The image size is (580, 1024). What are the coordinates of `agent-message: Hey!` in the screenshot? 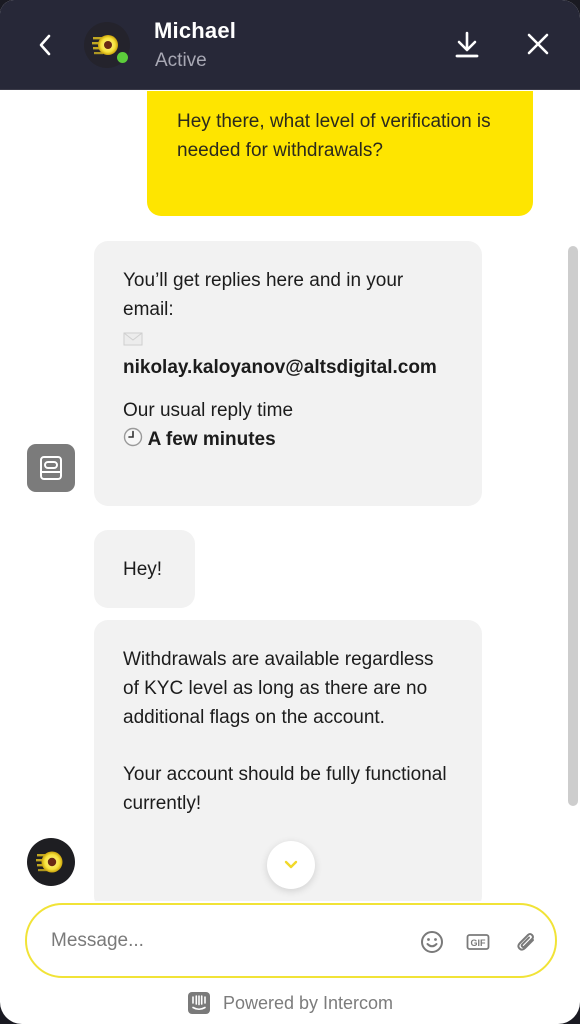 It's located at (144, 569).